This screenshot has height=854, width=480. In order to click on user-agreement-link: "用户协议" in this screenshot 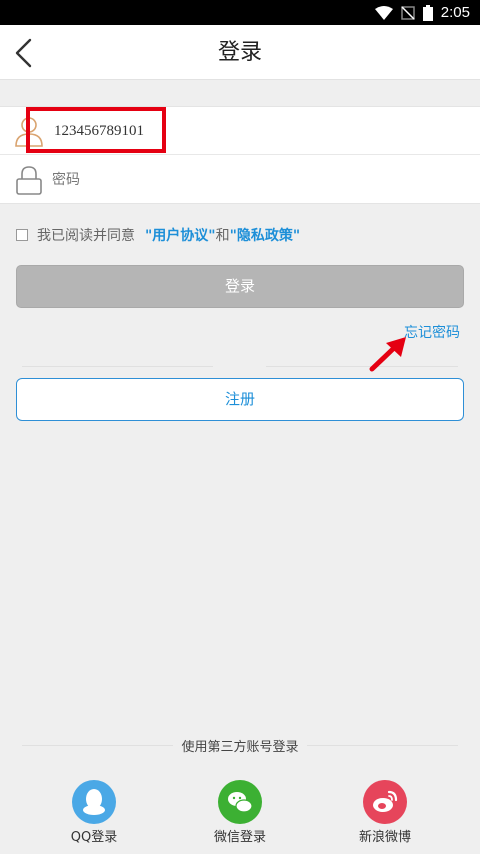, I will do `click(180, 235)`.